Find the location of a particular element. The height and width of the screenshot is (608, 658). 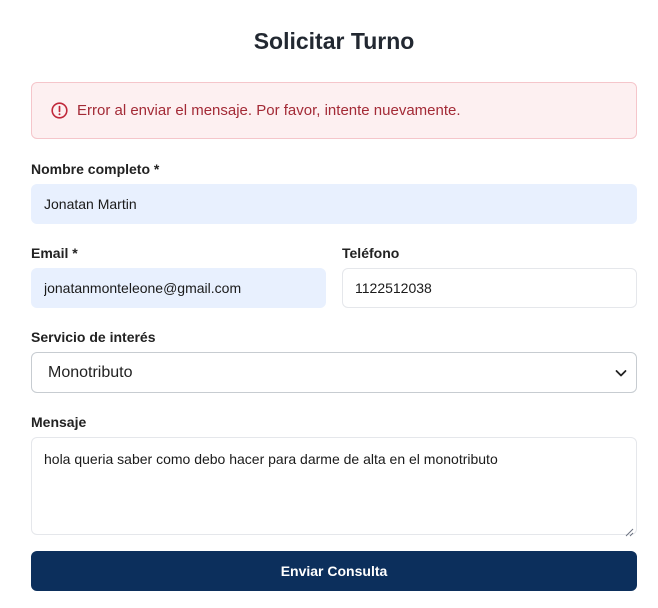

page-title: Solicitar Turno is located at coordinates (334, 41).